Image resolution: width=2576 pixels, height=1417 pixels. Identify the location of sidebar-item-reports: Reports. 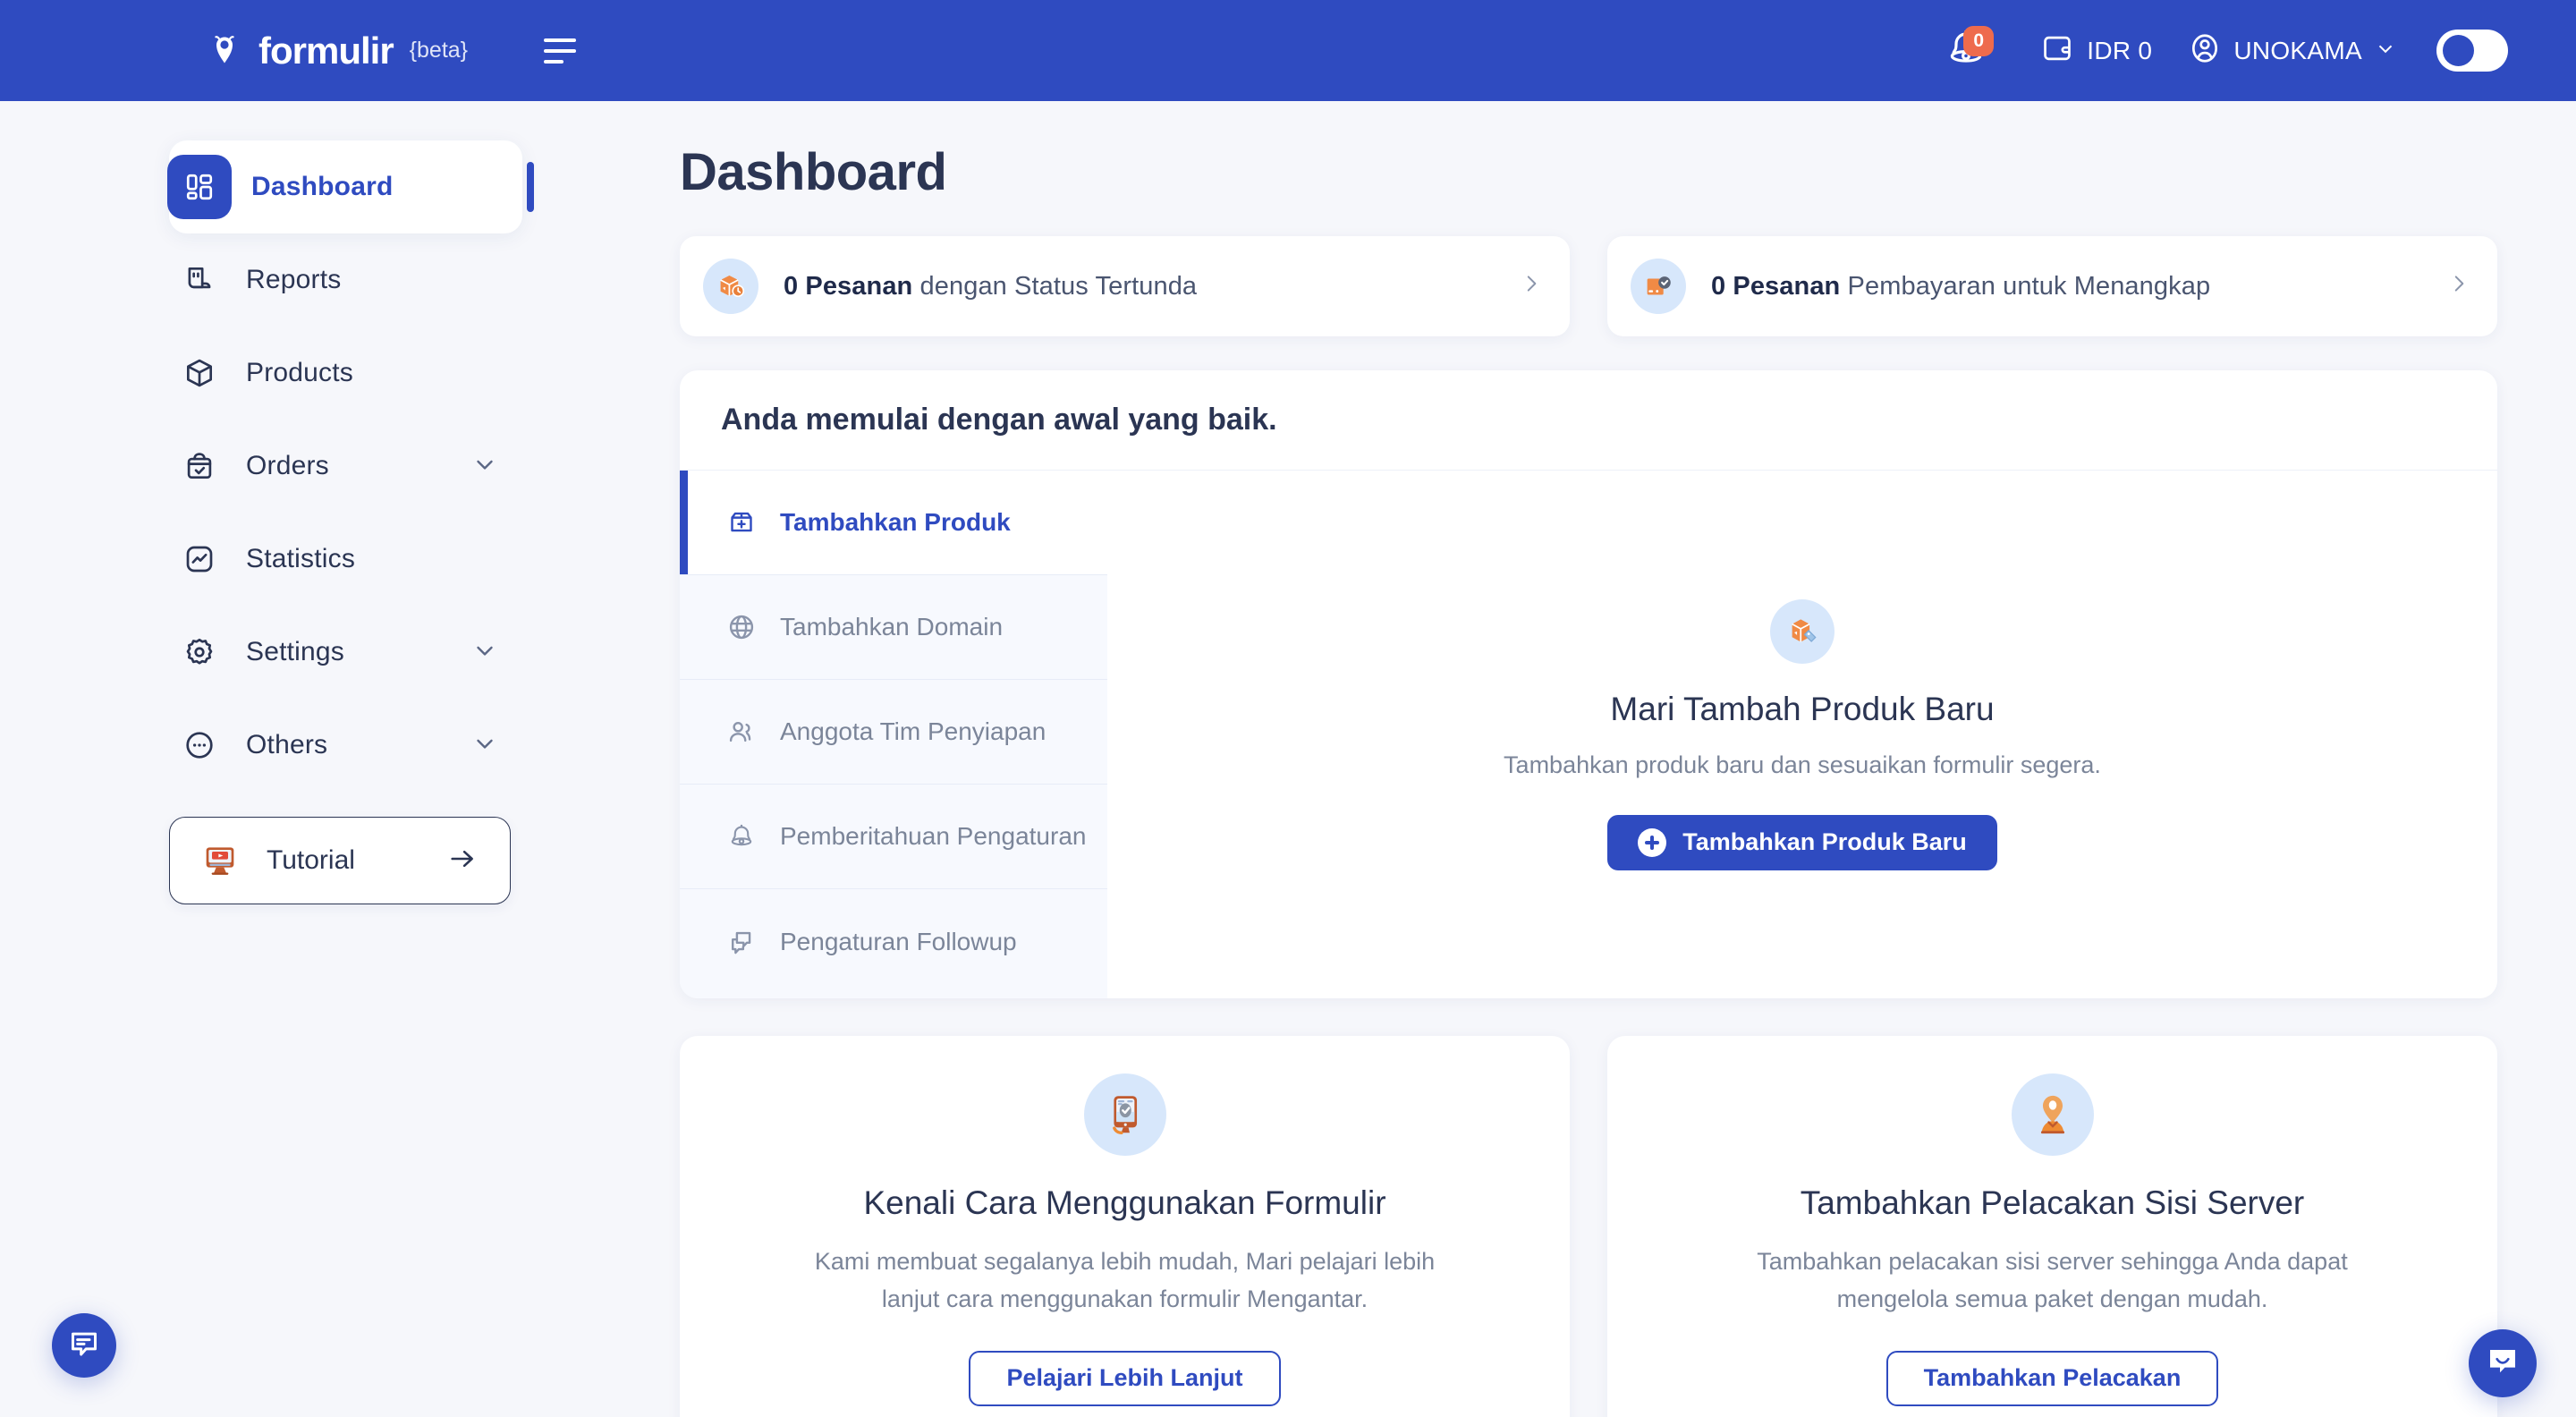
(340, 280).